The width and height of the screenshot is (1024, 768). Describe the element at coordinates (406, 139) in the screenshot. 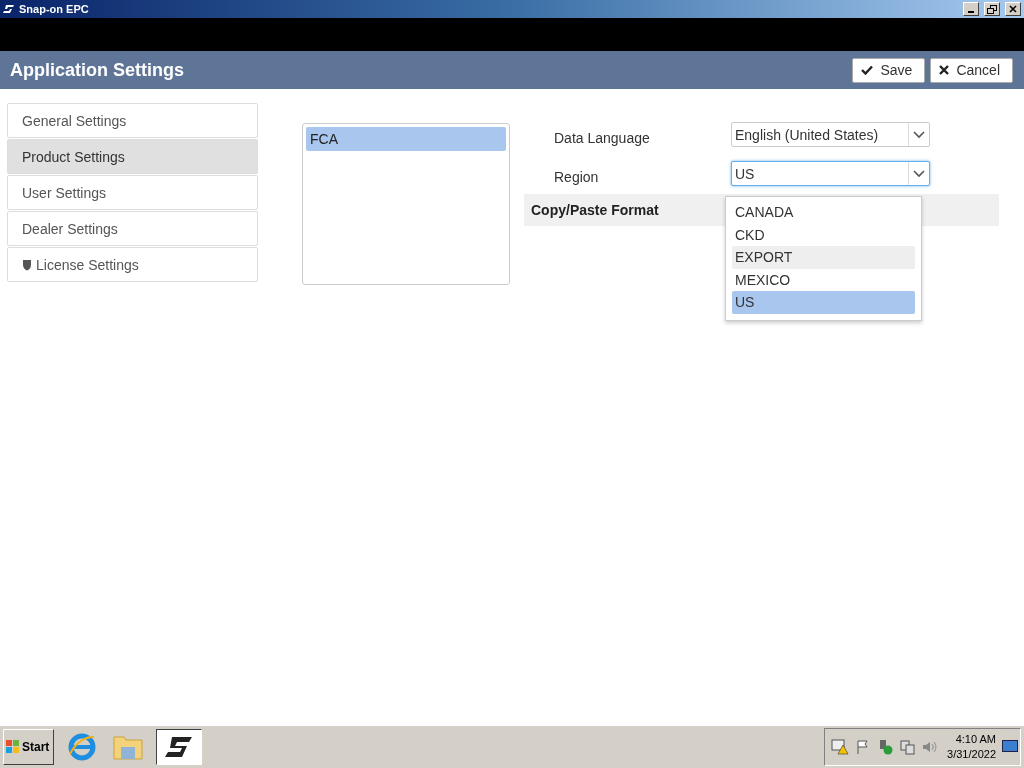

I see `product-item: FCA` at that location.